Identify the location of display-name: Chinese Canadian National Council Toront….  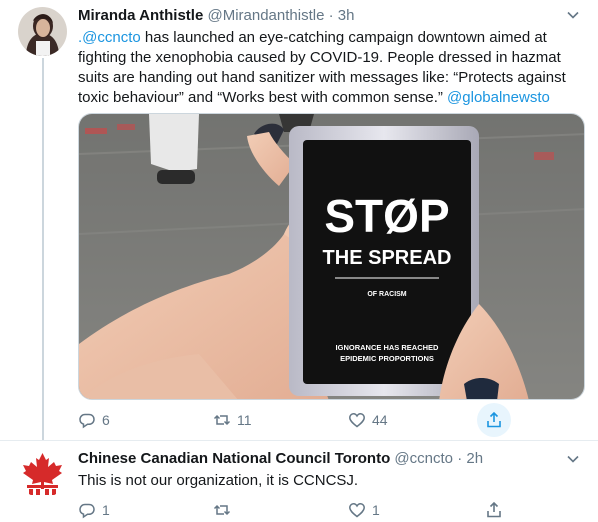
(234, 458).